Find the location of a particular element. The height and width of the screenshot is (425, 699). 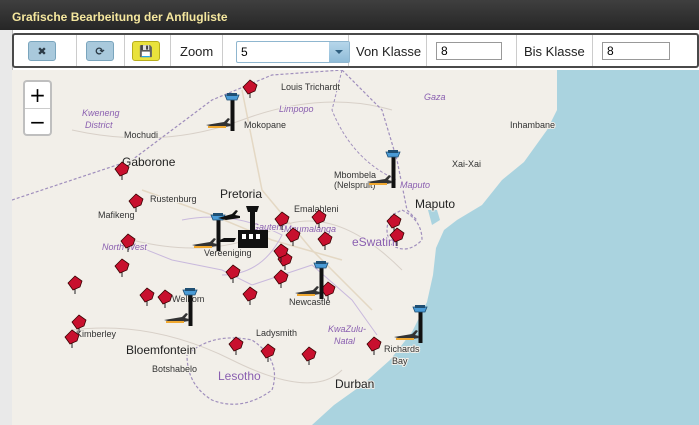

refresh-button: ⟳ is located at coordinates (100, 51).